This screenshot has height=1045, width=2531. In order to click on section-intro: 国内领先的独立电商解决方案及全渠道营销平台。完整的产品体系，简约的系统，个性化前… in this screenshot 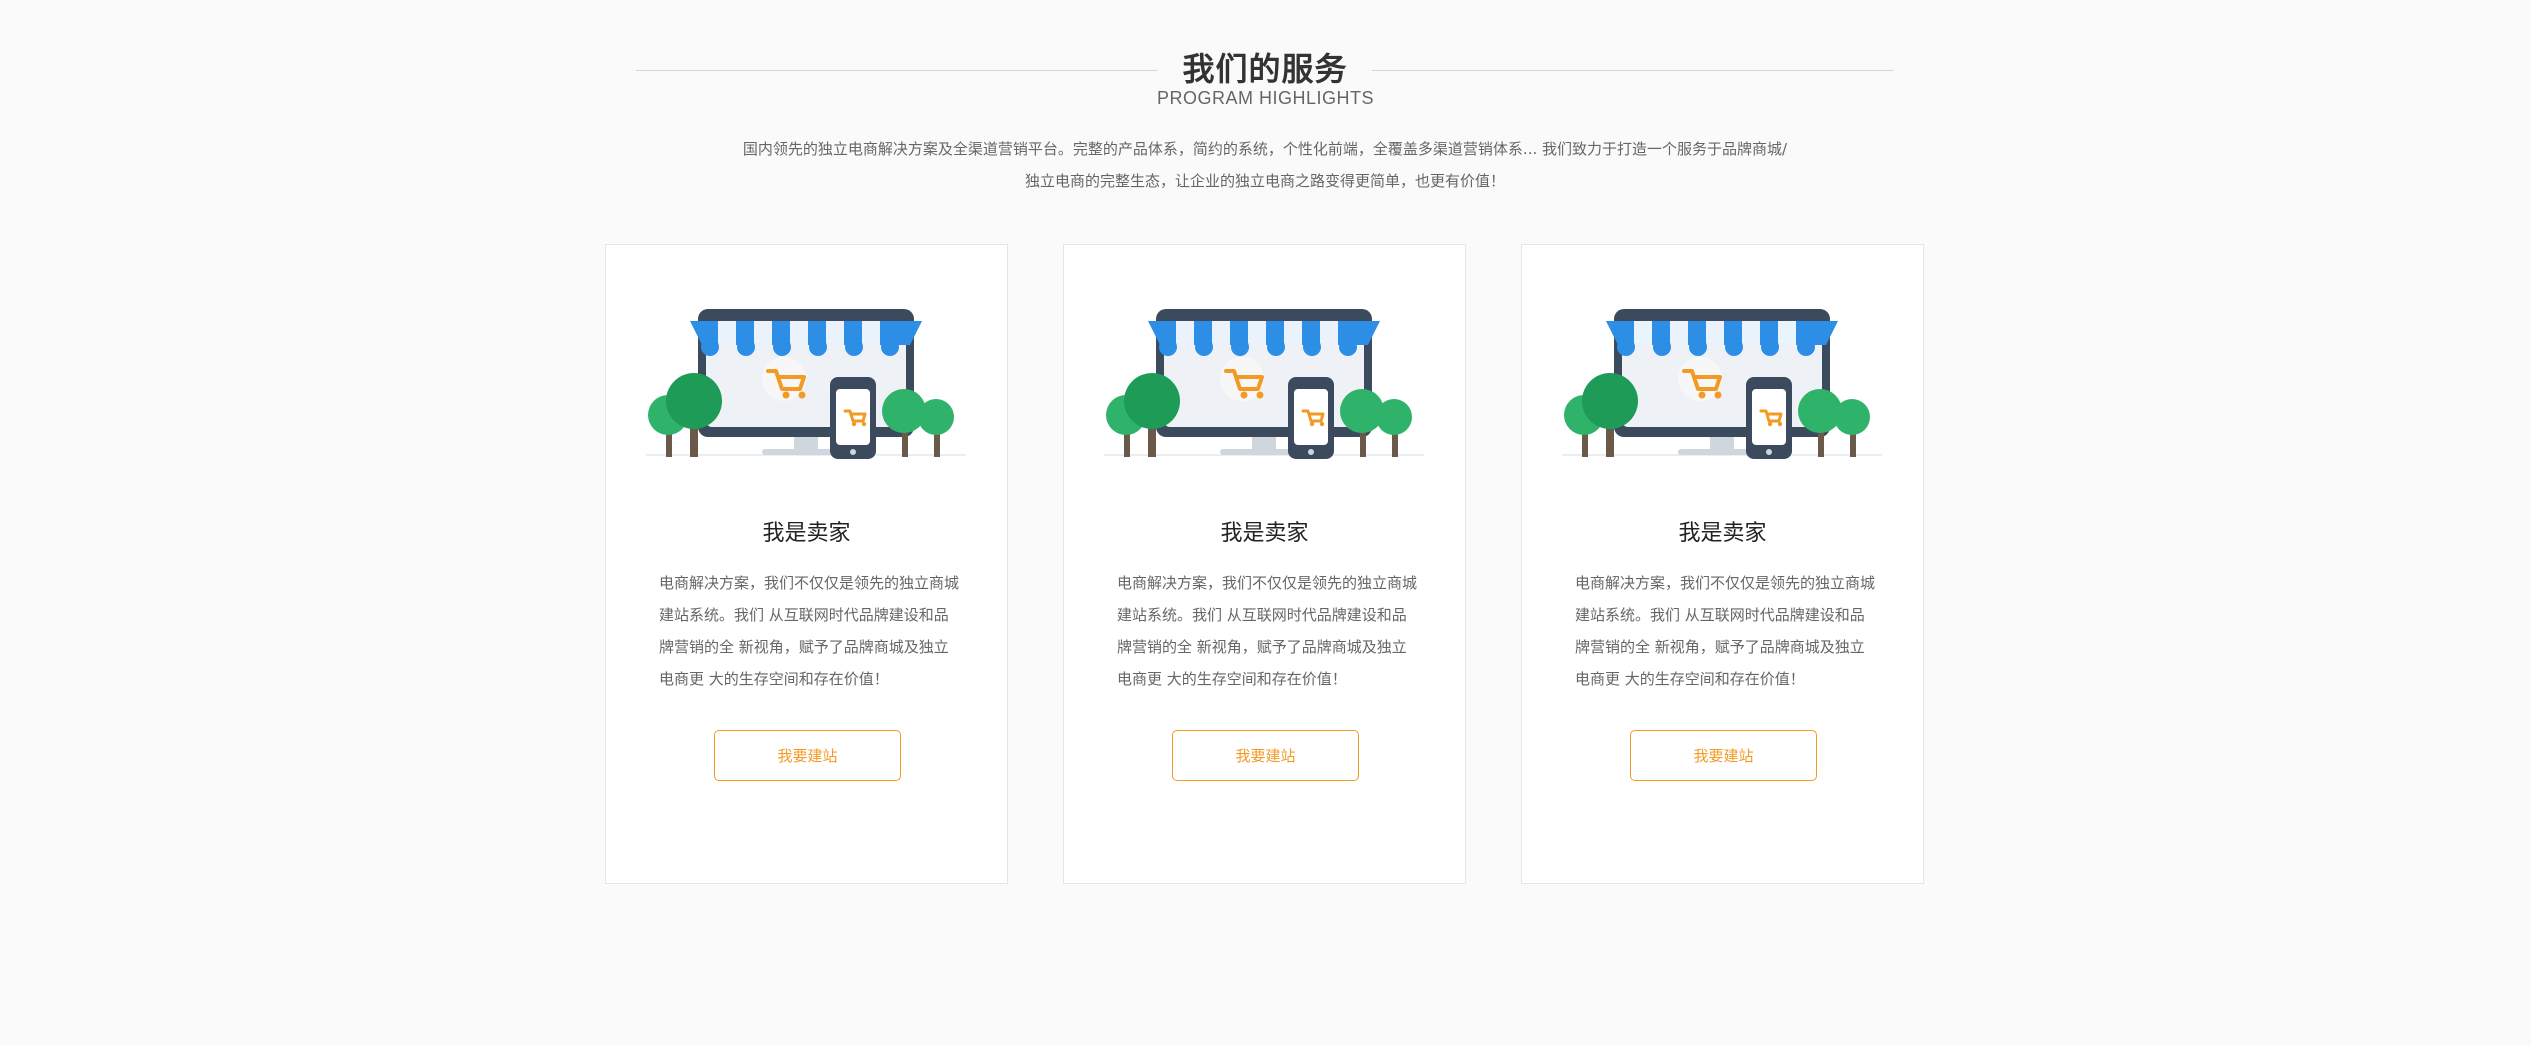, I will do `click(1265, 165)`.